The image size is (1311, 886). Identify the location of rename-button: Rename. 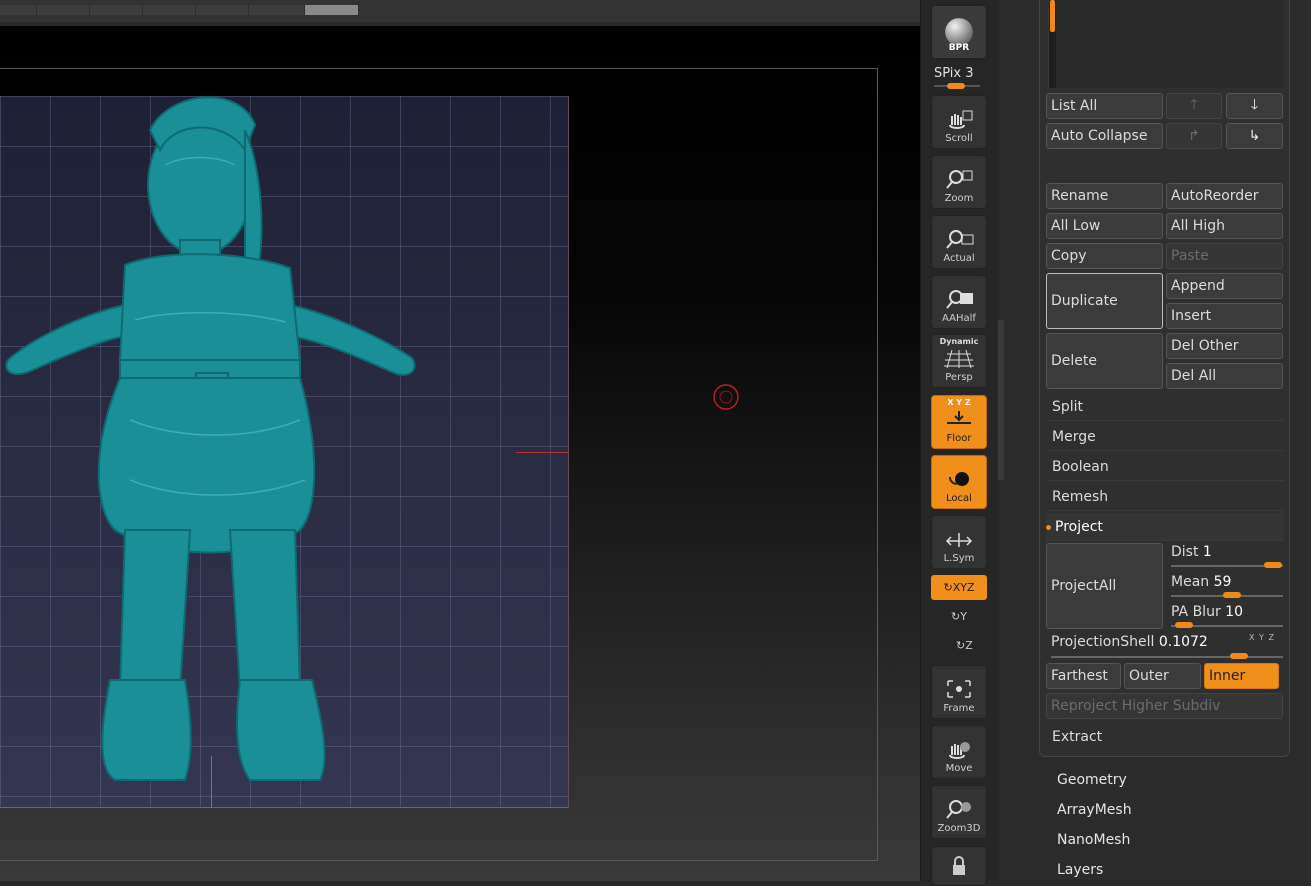
(1104, 196).